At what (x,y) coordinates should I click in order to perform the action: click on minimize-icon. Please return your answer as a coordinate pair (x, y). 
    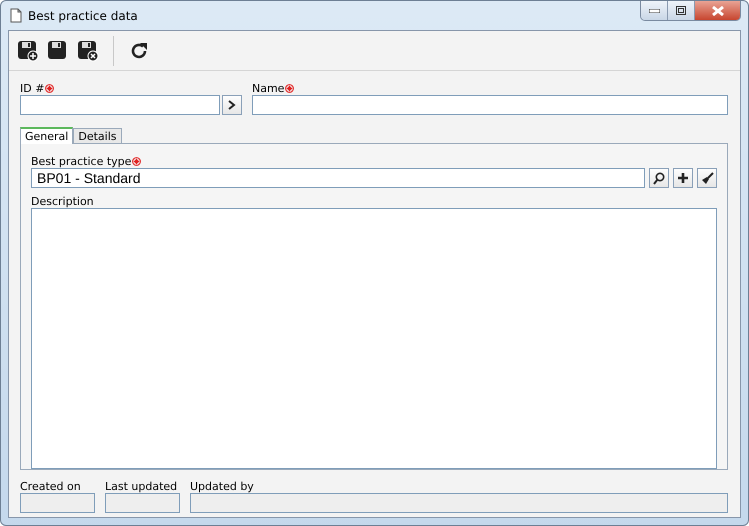
    Looking at the image, I should click on (654, 10).